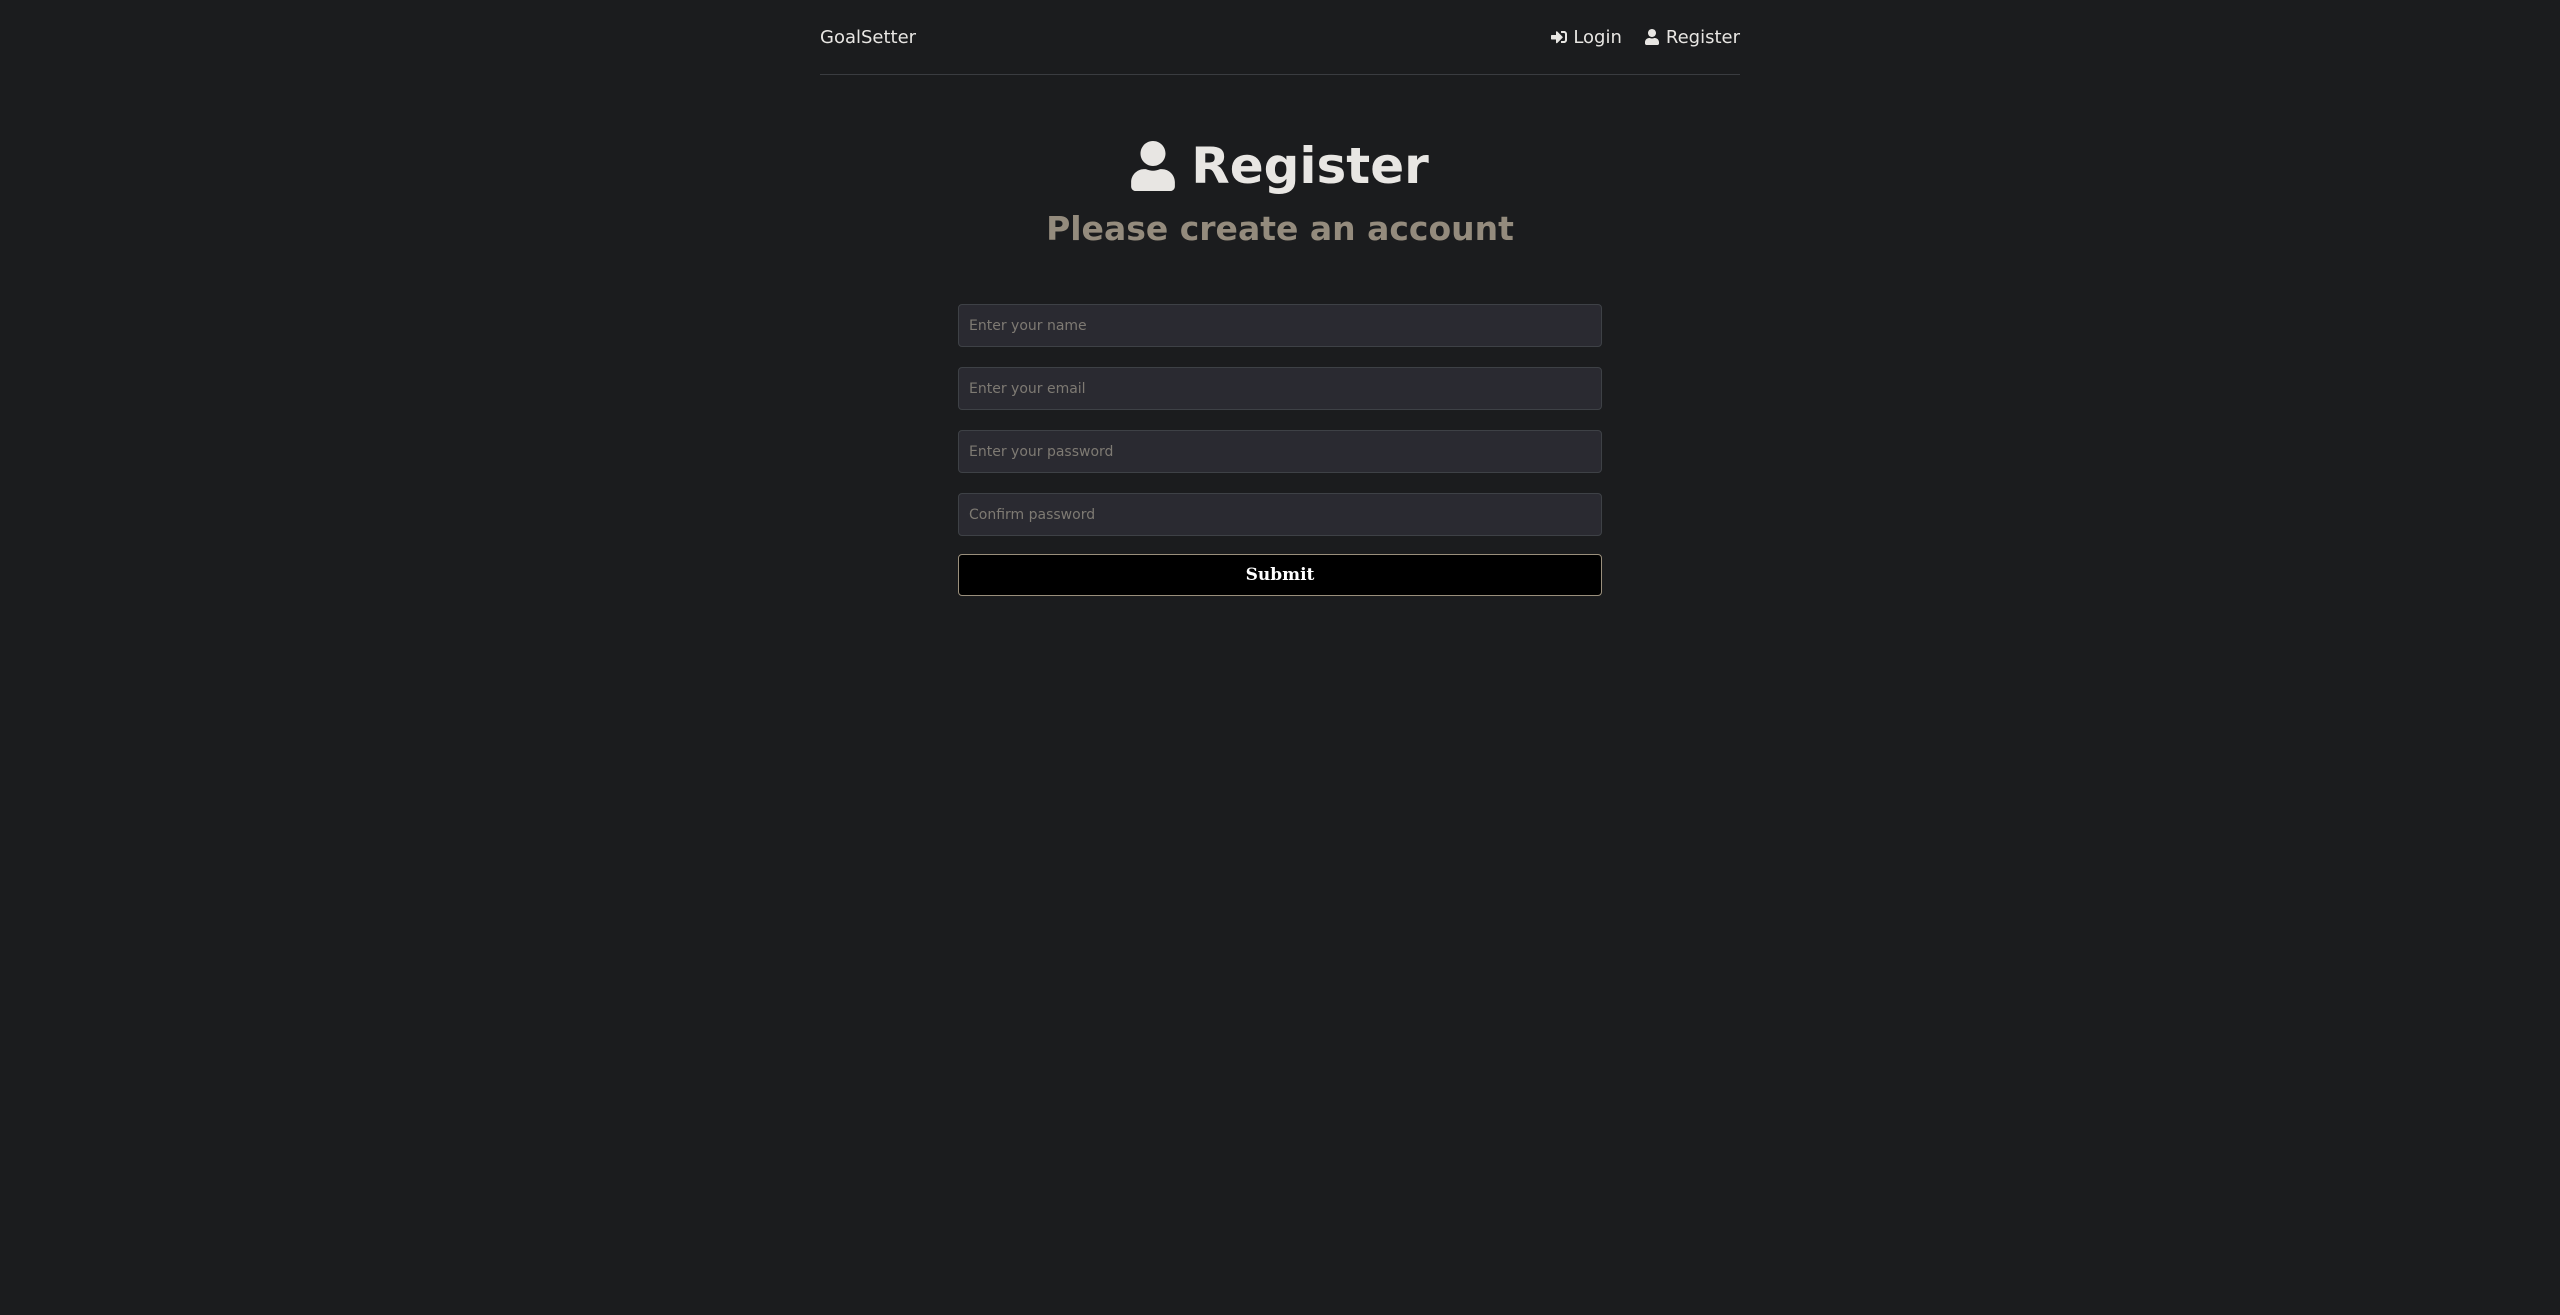  I want to click on register-link: Register, so click(1692, 37).